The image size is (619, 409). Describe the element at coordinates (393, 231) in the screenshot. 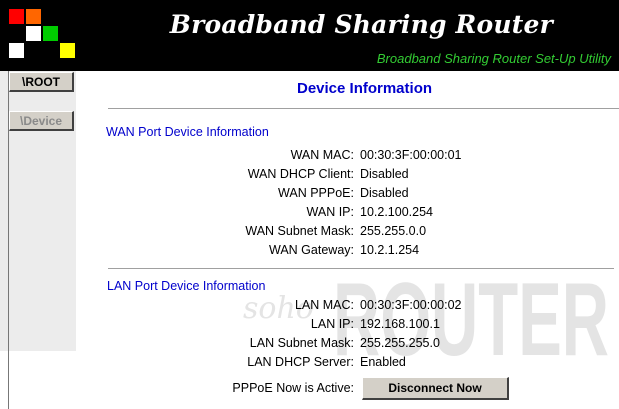

I see `wan-subnet-value: 255.255.0.0` at that location.